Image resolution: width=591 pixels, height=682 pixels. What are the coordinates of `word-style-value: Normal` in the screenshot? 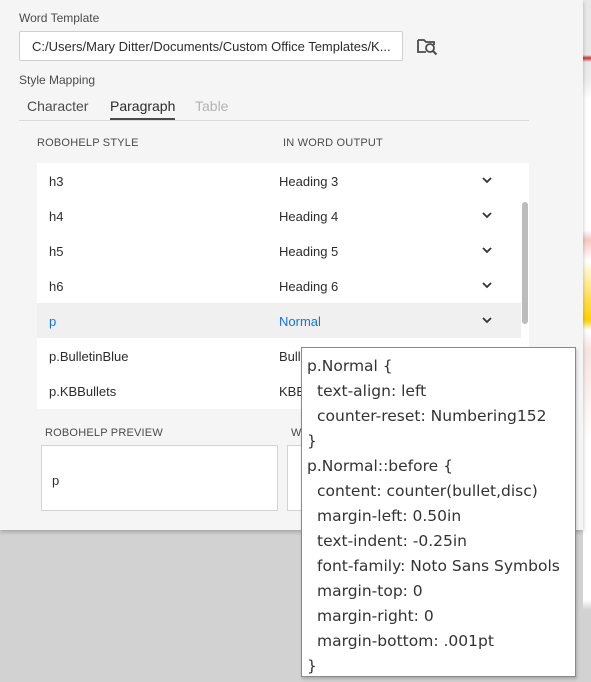 It's located at (300, 321).